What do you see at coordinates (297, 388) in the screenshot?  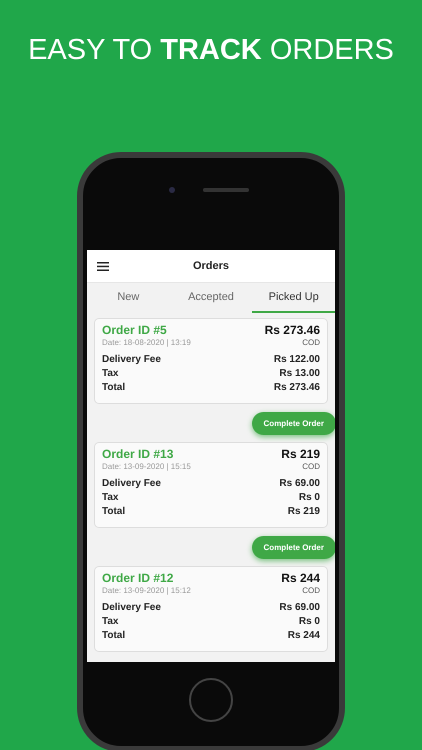 I see `fee-value: Rs 273.46` at bounding box center [297, 388].